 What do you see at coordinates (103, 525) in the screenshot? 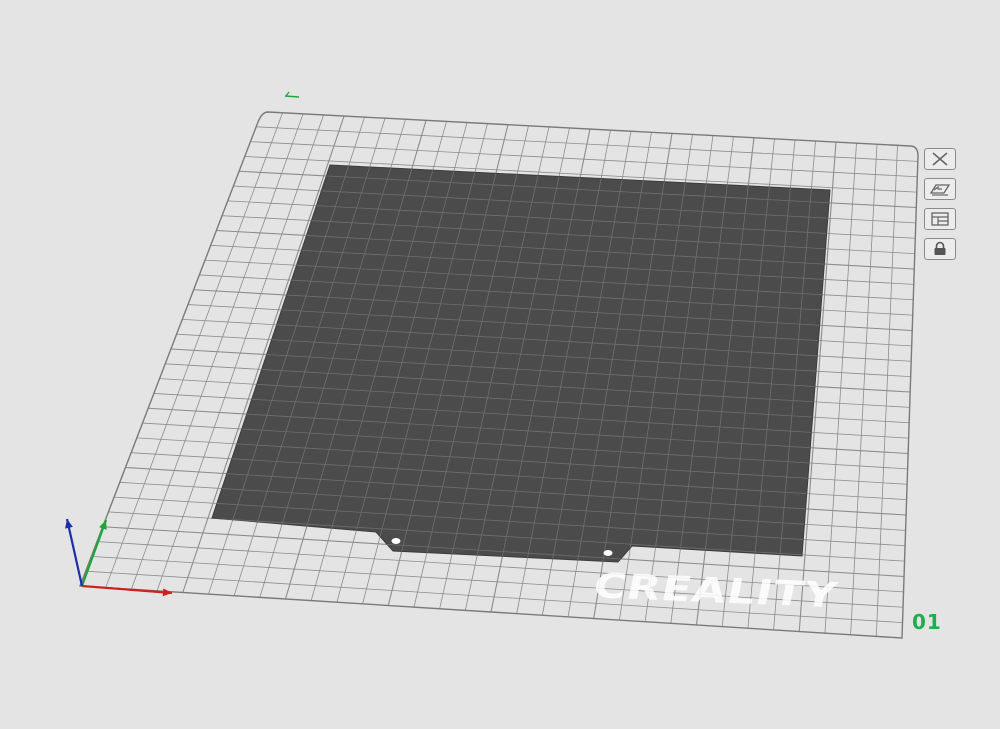
I see `y-axis-arrow-head` at bounding box center [103, 525].